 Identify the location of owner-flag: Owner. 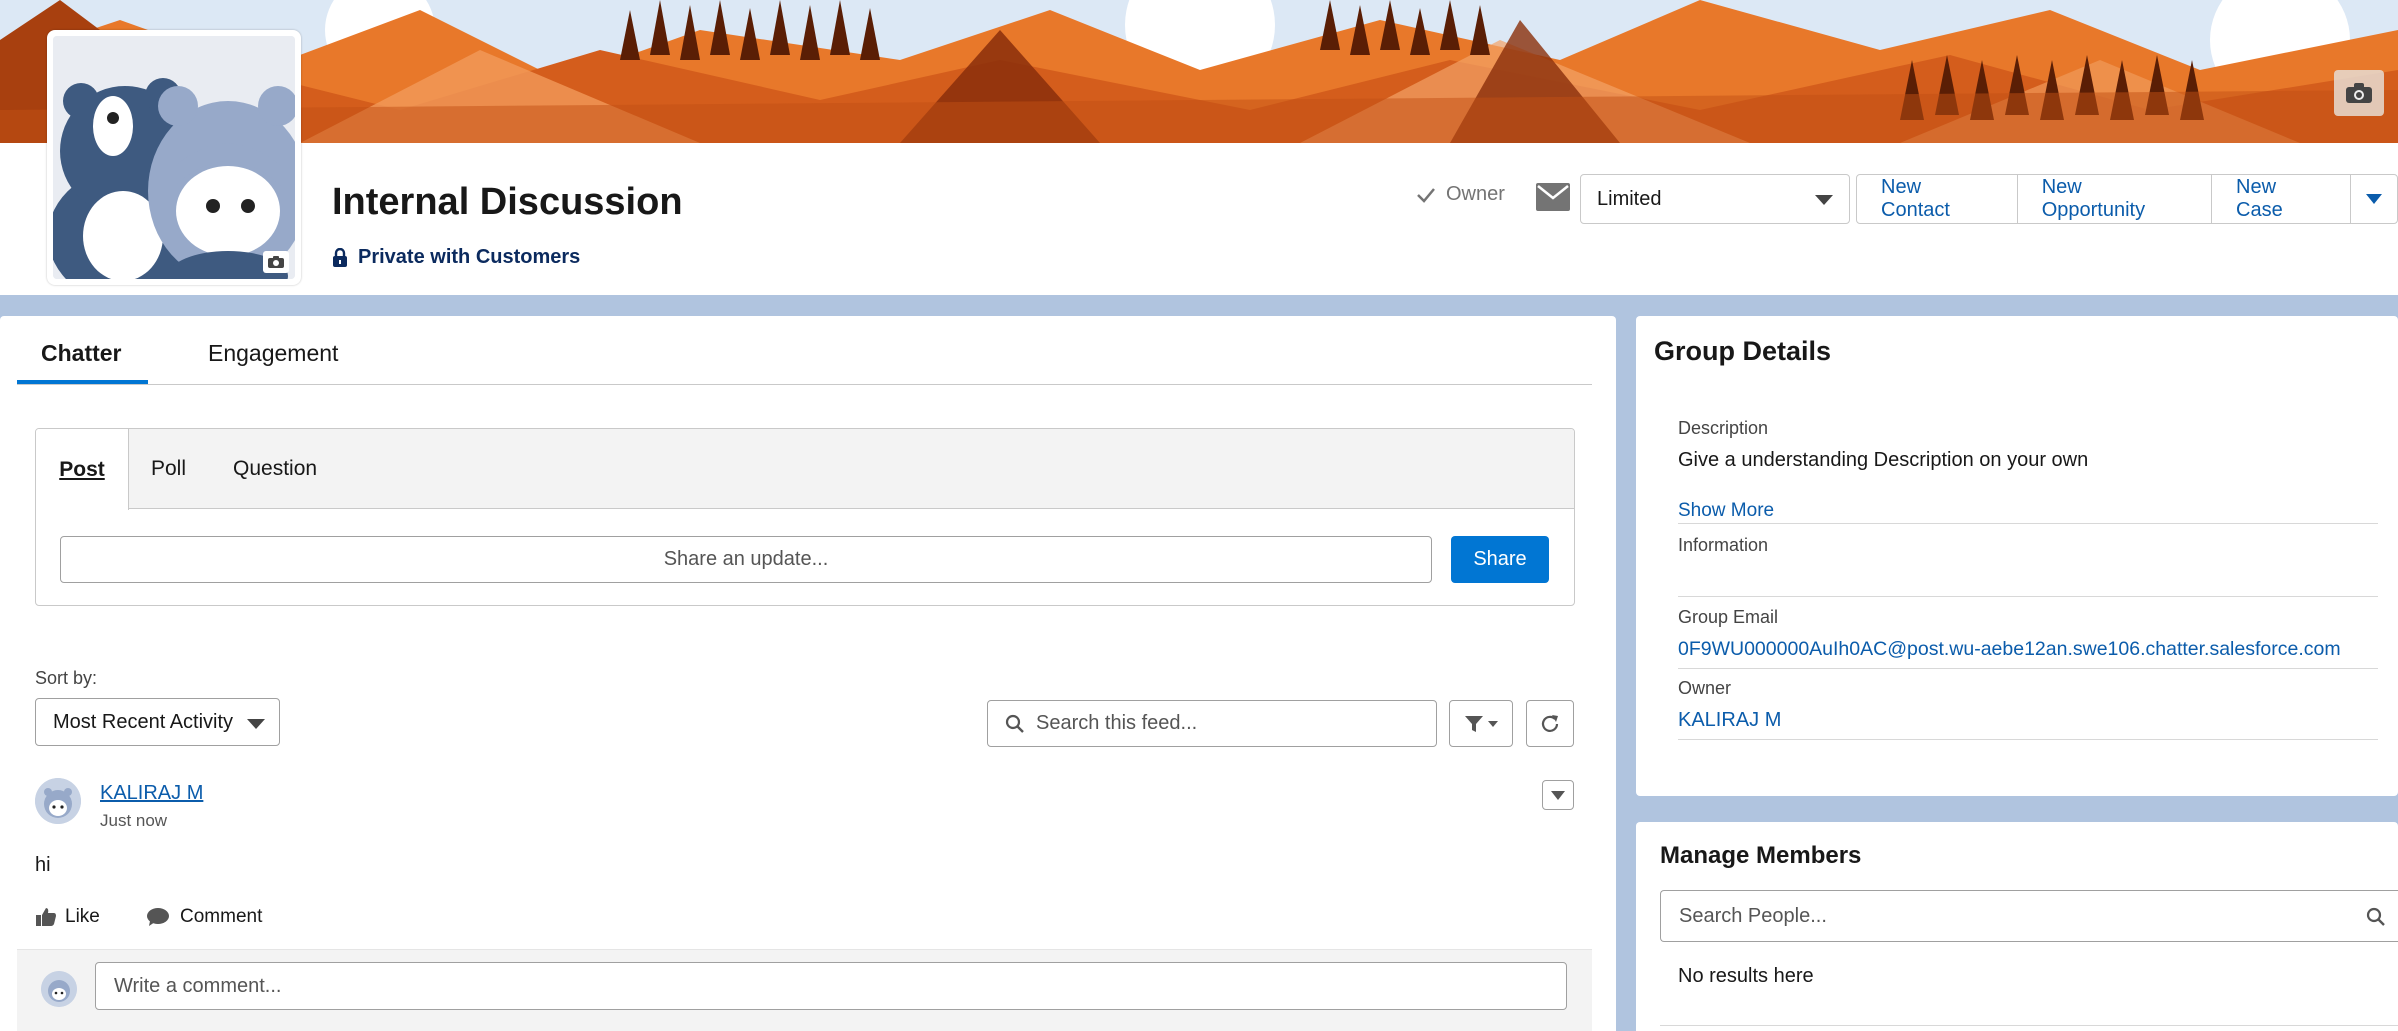
(1460, 194).